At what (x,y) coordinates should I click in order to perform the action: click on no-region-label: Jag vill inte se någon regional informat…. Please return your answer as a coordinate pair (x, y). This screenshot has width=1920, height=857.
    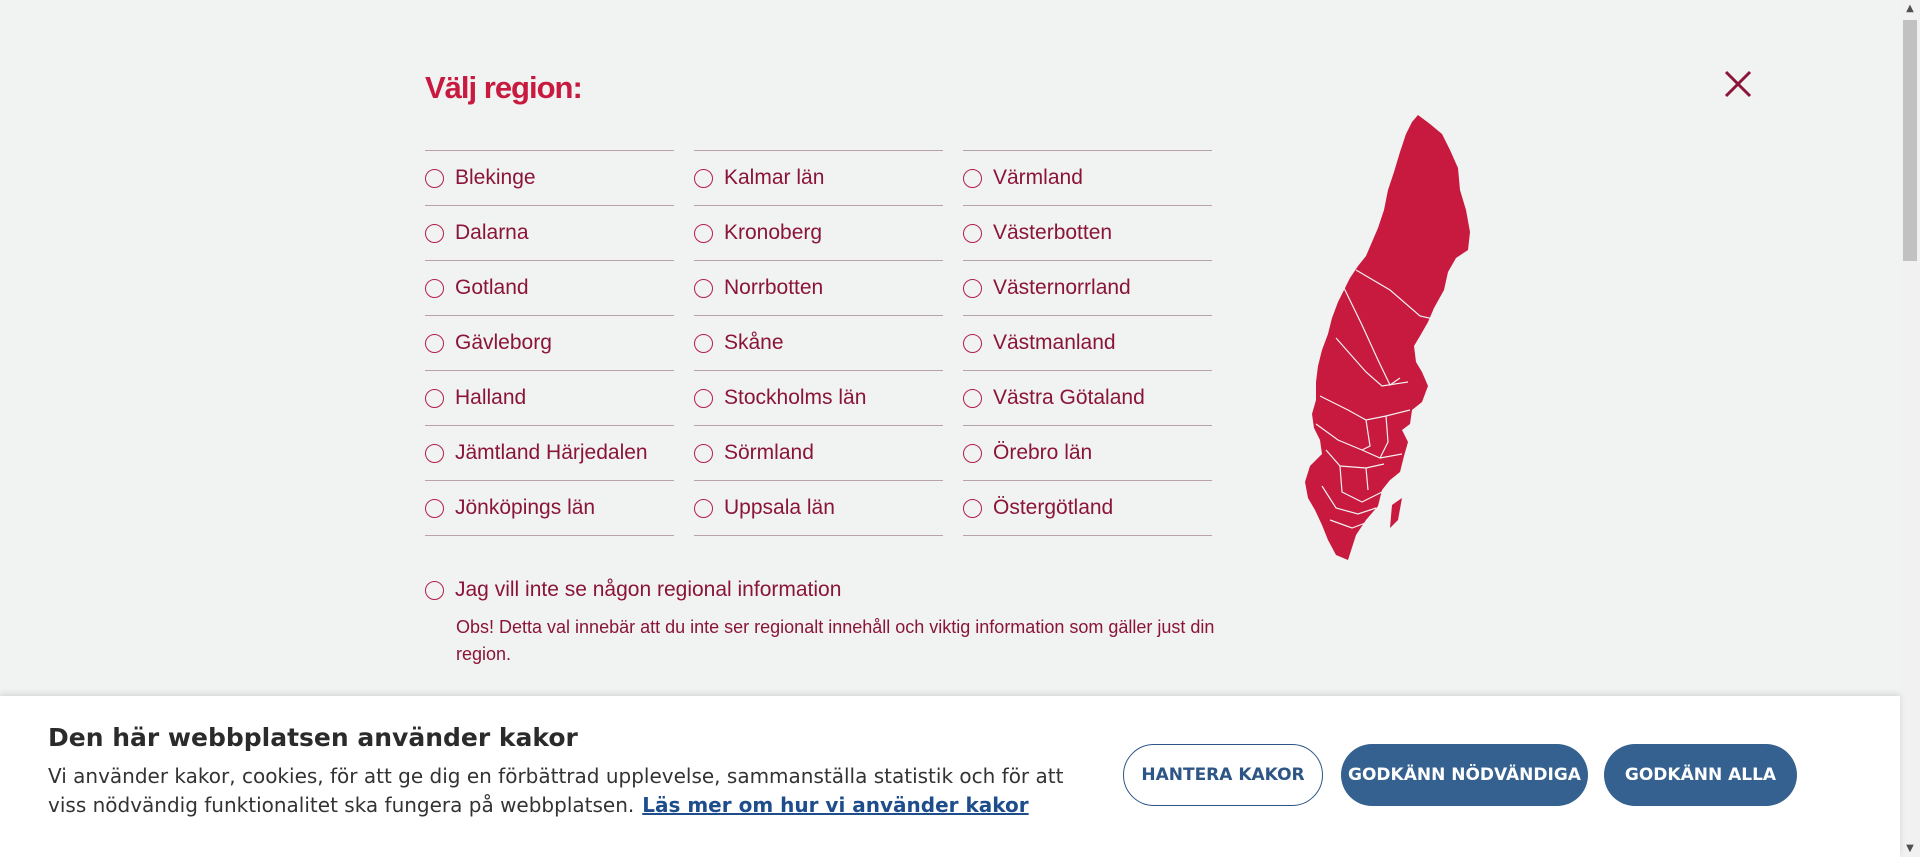
    Looking at the image, I should click on (648, 589).